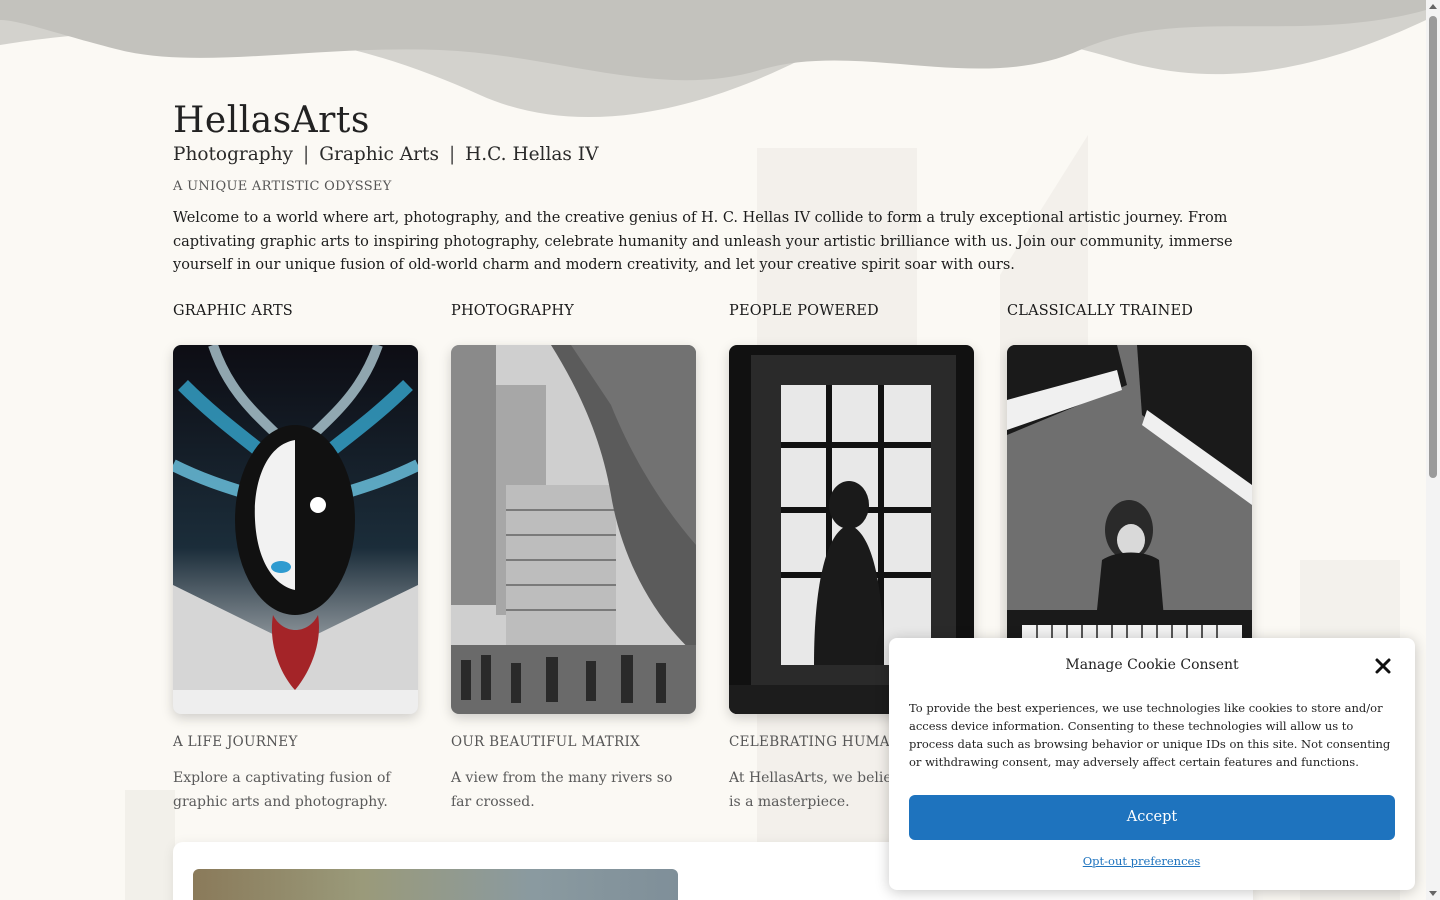  What do you see at coordinates (379, 154) in the screenshot?
I see `tagline-graphic-arts: Graphic Arts` at bounding box center [379, 154].